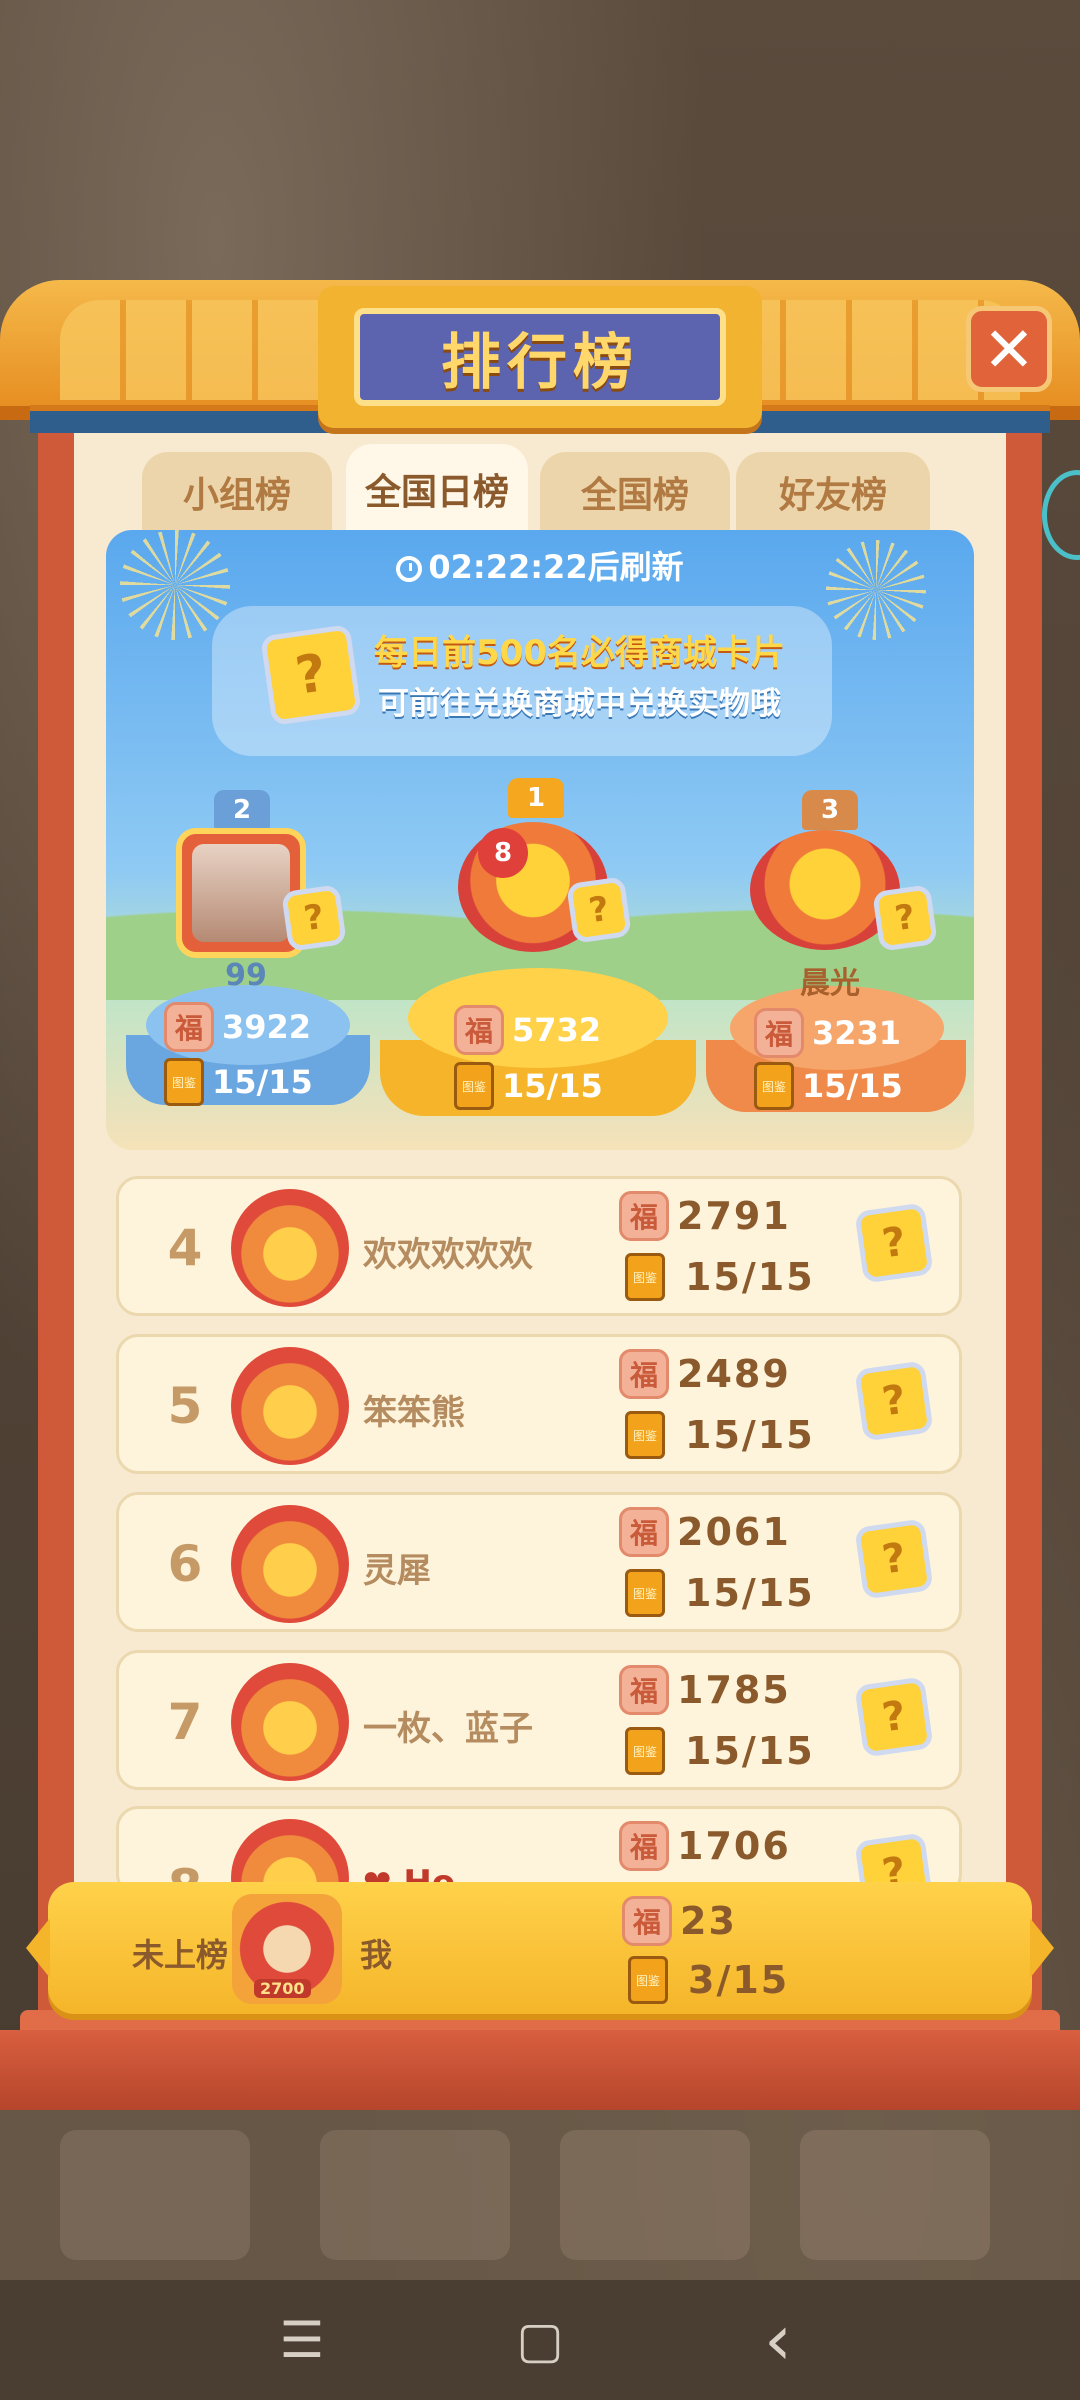 This screenshot has width=1080, height=2400. Describe the element at coordinates (185, 1248) in the screenshot. I see `row-rank: 4` at that location.